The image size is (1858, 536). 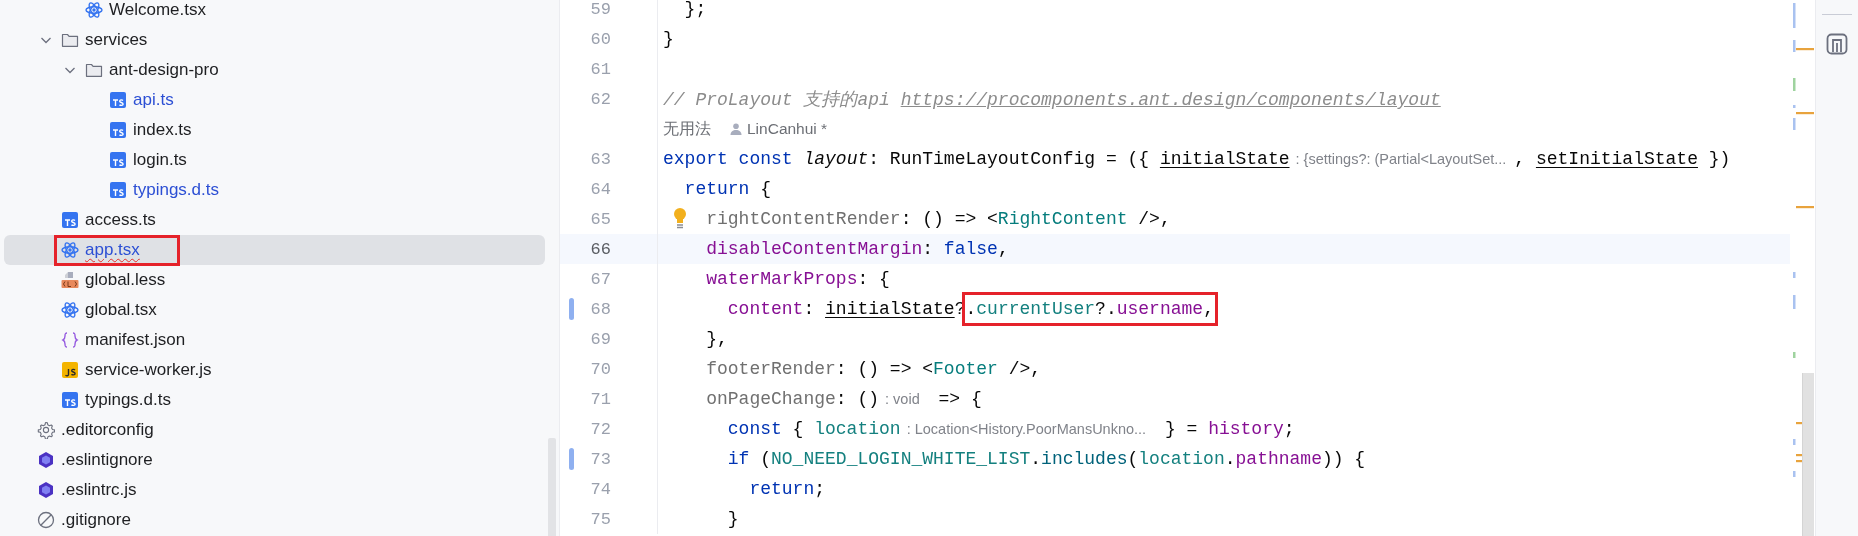 I want to click on author-hint: LinCanhui *, so click(x=787, y=129).